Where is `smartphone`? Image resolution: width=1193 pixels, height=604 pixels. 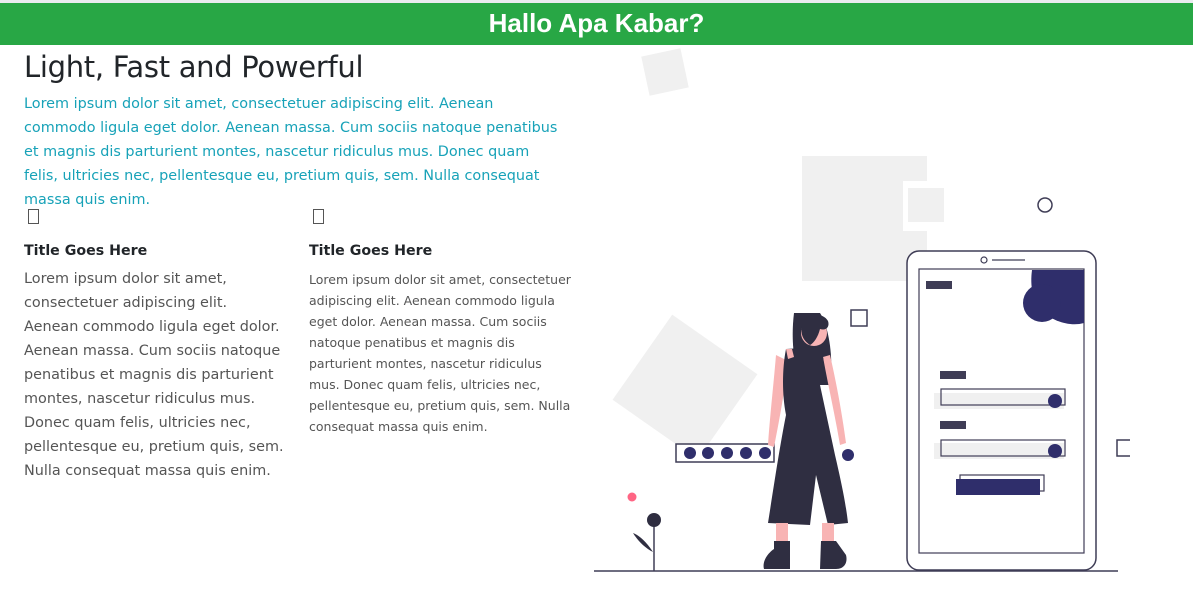 smartphone is located at coordinates (1001, 410).